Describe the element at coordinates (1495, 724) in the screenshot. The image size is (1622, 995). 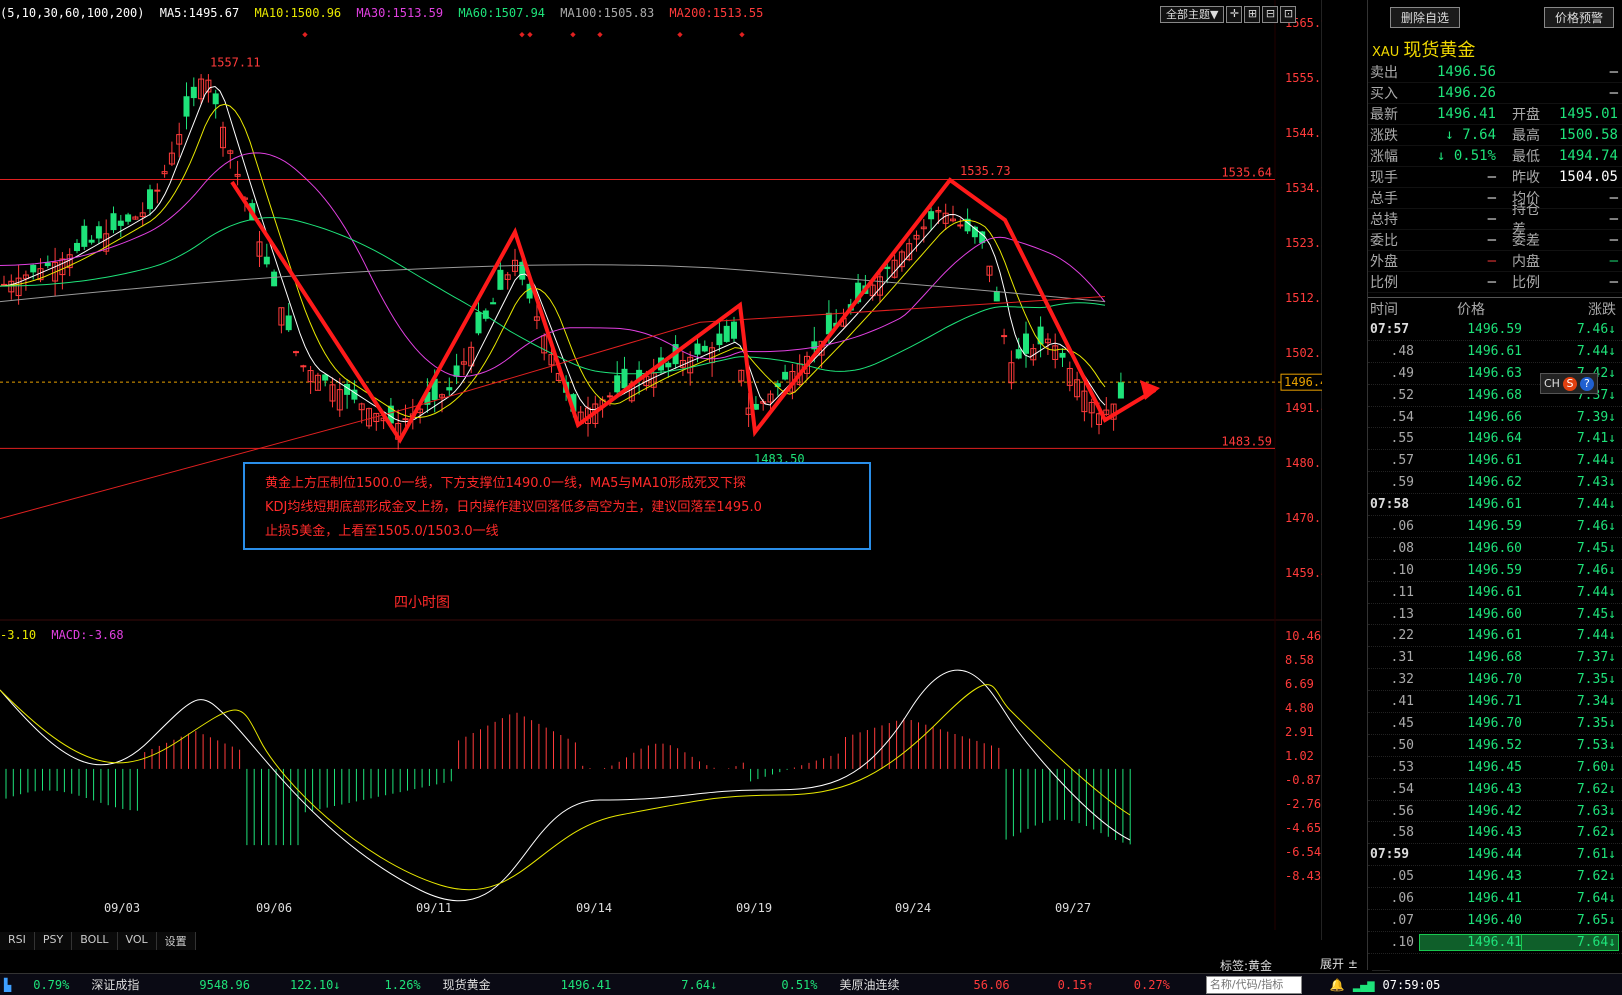
I see `trade-row: .45 1496.70 7.35↓` at that location.